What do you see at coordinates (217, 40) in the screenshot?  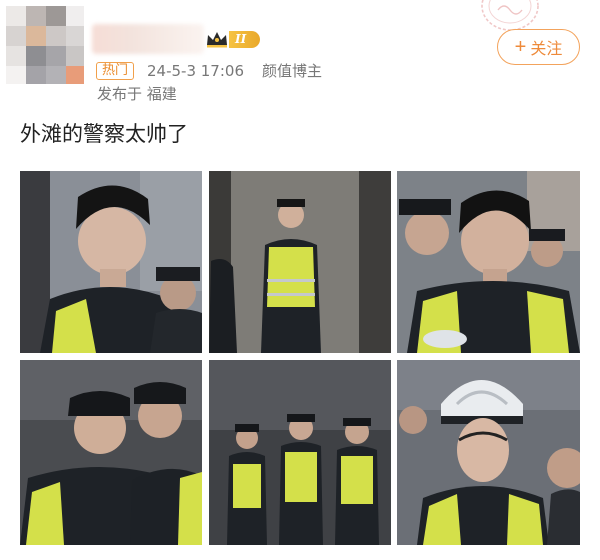 I see `crown-icon` at bounding box center [217, 40].